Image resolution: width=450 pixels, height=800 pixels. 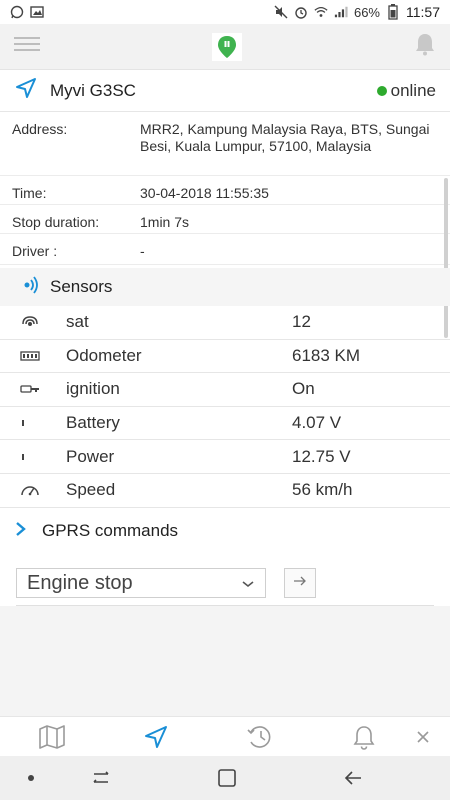 I want to click on sensor-name: Battery, so click(x=93, y=423).